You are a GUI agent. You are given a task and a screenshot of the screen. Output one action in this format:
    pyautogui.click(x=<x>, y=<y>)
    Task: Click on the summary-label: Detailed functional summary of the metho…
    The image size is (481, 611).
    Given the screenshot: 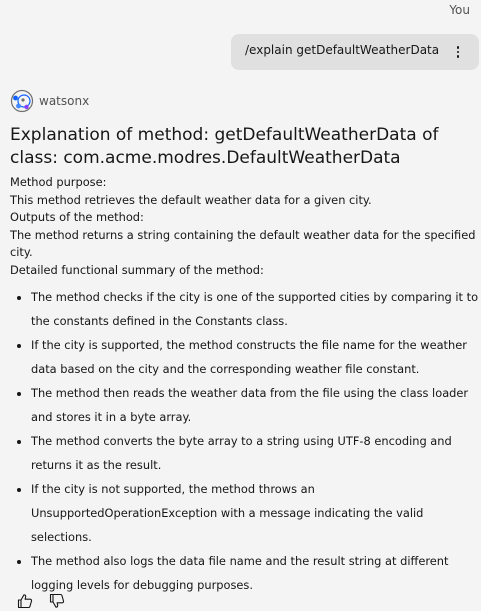 What is the action you would take?
    pyautogui.click(x=137, y=269)
    